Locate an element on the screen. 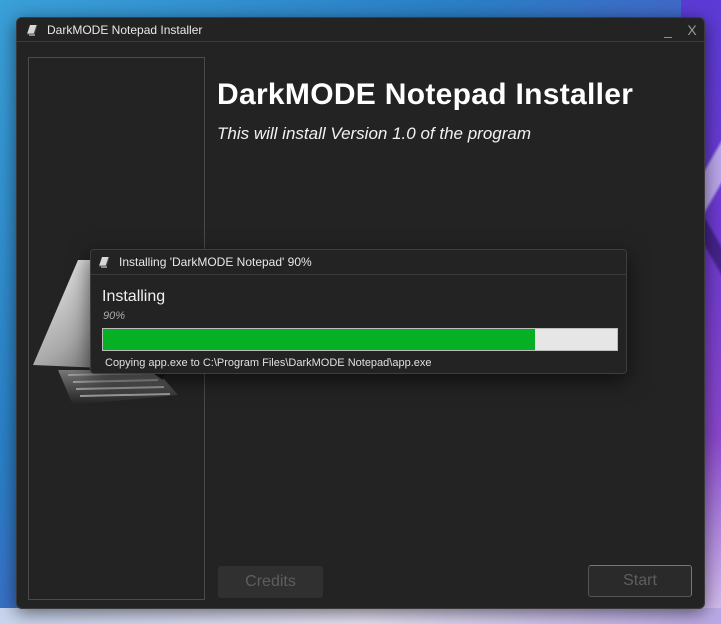 This screenshot has height=624, width=721. page-title: DarkMODE Notepad Installer is located at coordinates (425, 94).